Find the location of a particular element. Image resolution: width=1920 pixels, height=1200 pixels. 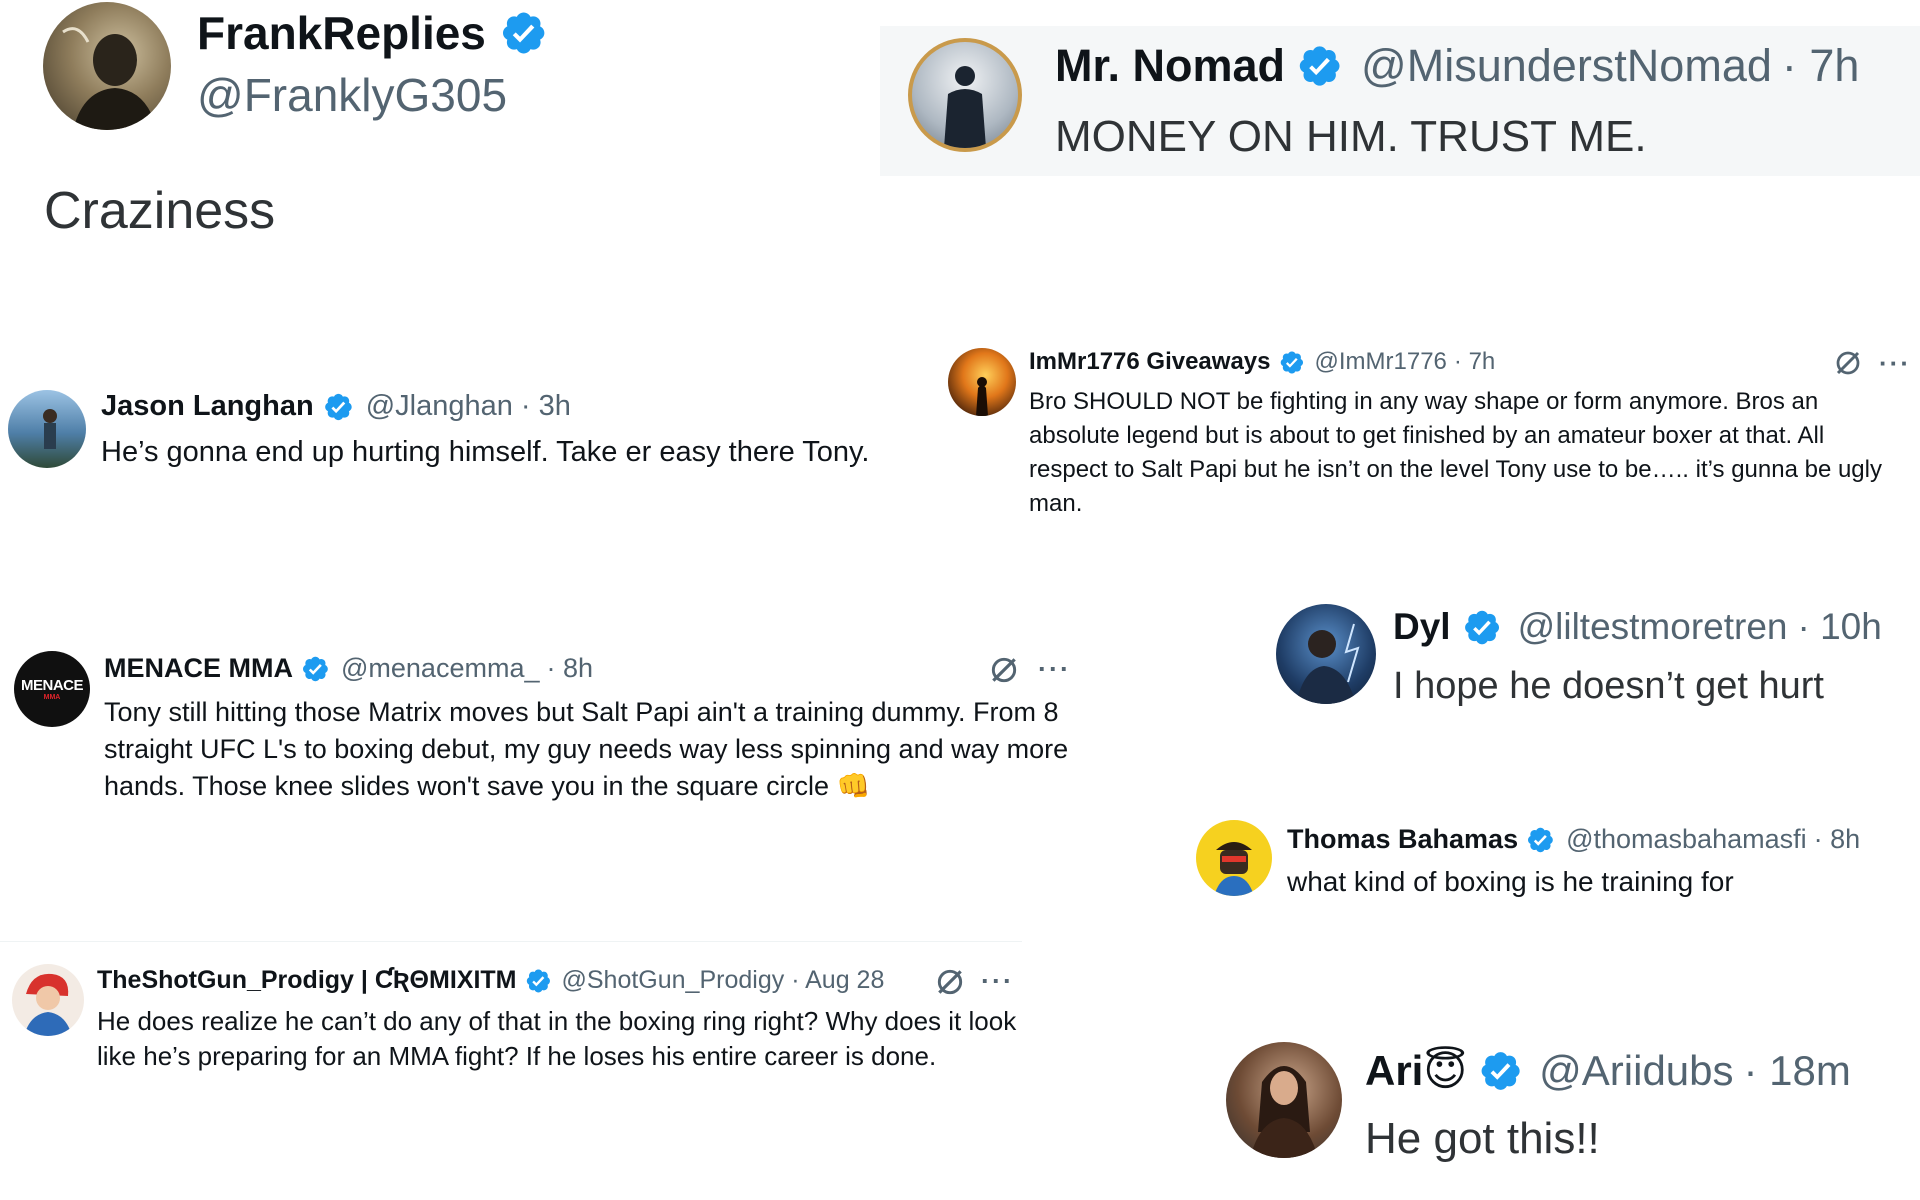

author-handle: @ShotGun_Prodigy is located at coordinates (673, 980).